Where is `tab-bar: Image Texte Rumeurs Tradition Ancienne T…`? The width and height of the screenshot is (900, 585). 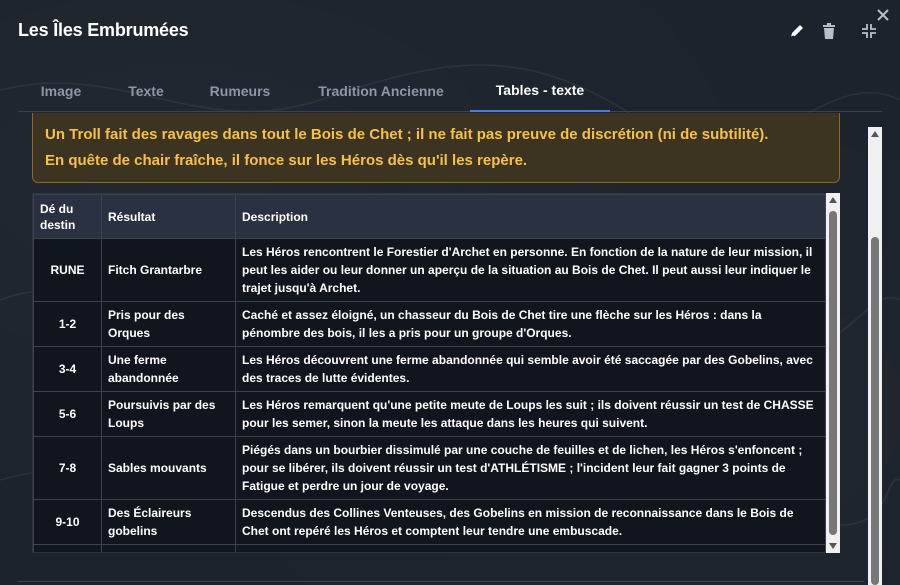
tab-bar: Image Texte Rumeurs Tradition Ancienne T… is located at coordinates (450, 91).